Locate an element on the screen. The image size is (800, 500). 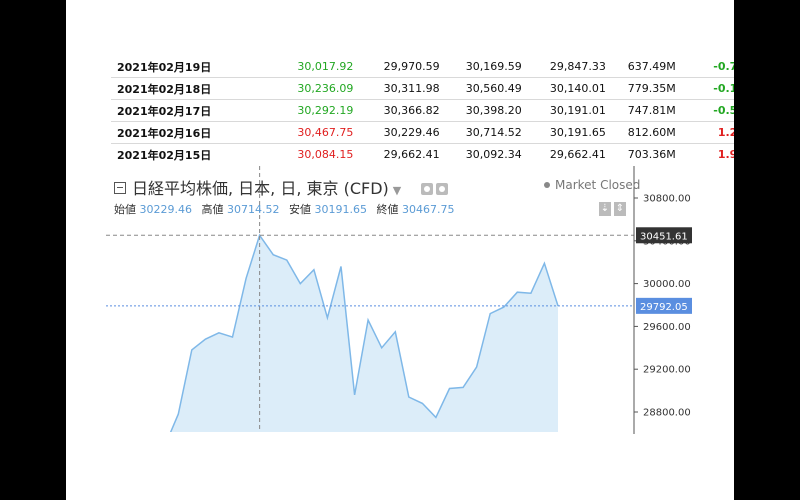
scale-controls: ⇣ ⇕ is located at coordinates (614, 206).